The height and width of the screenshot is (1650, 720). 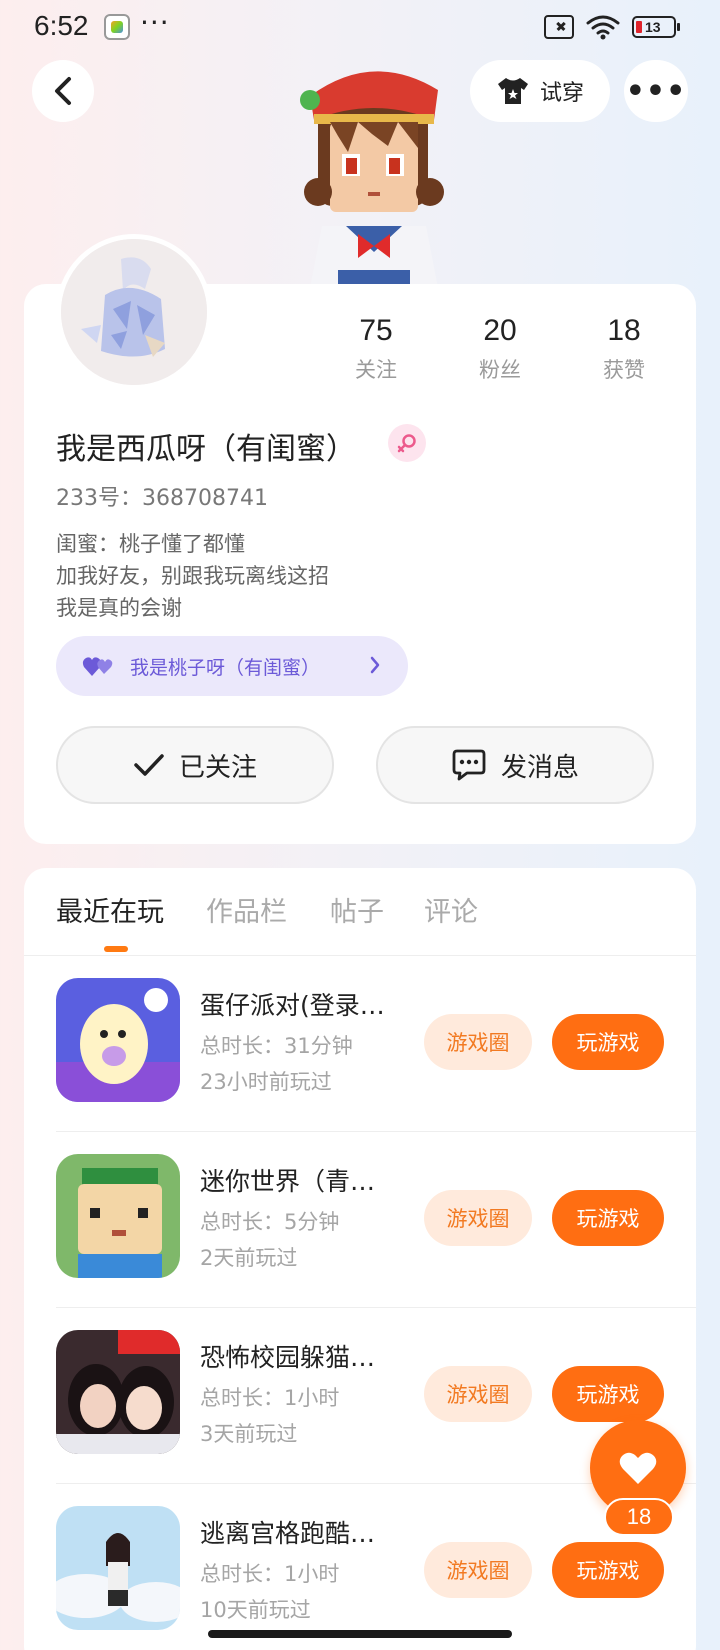 I want to click on chevron-left-icon, so click(x=63, y=91).